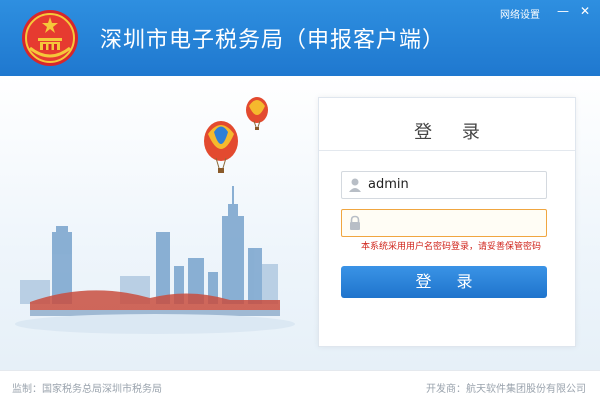 The width and height of the screenshot is (600, 401). I want to click on username-field, so click(444, 185).